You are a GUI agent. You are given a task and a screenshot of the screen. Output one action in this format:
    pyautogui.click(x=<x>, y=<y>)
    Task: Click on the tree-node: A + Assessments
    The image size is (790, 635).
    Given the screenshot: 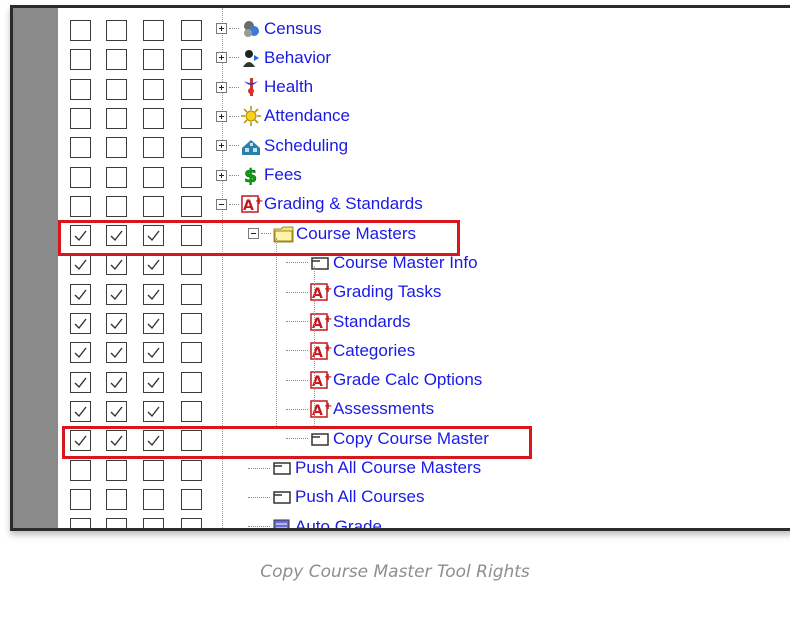 What is the action you would take?
    pyautogui.click(x=360, y=409)
    